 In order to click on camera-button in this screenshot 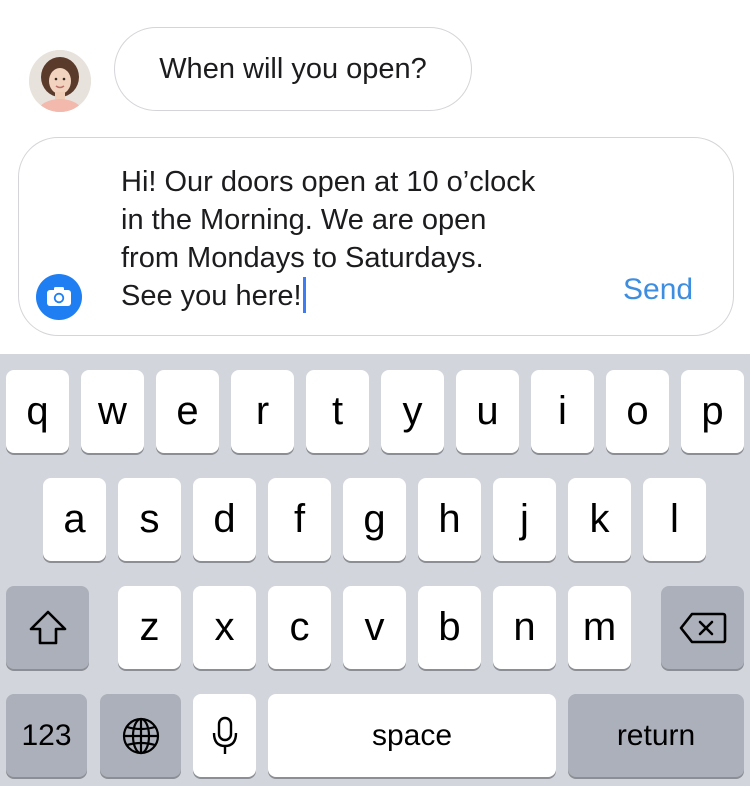, I will do `click(59, 297)`.